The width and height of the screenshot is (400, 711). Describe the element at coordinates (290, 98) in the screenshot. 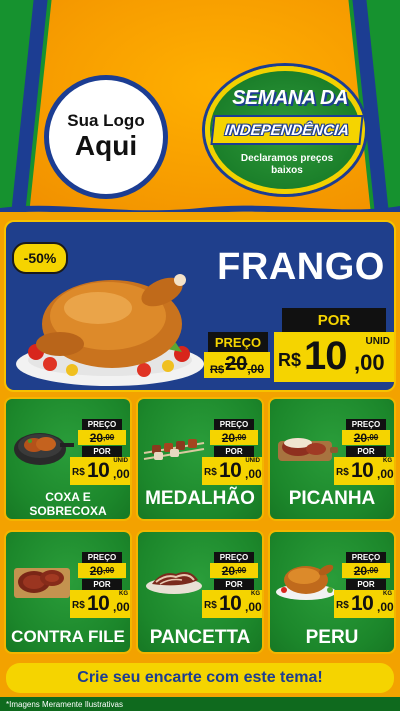

I see `badge-title: SEMANA DA` at that location.